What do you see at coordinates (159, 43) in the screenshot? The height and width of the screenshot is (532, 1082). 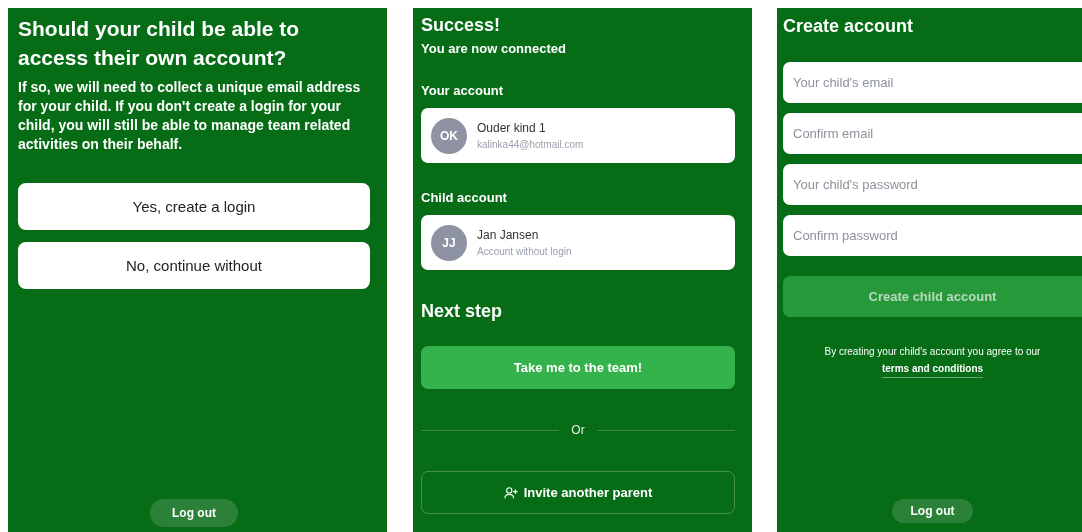 I see `question-title: Should your child be able to access their own account?` at bounding box center [159, 43].